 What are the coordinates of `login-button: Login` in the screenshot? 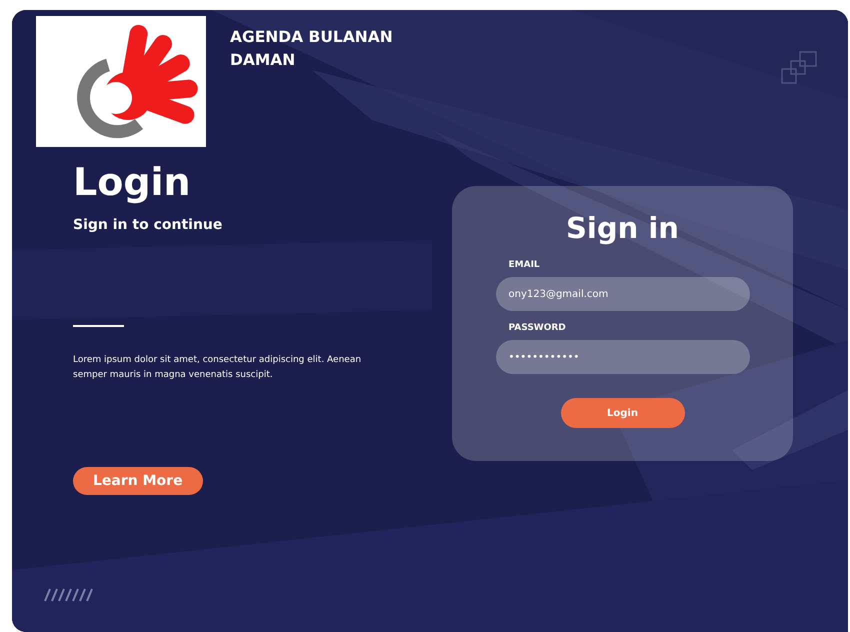 It's located at (622, 413).